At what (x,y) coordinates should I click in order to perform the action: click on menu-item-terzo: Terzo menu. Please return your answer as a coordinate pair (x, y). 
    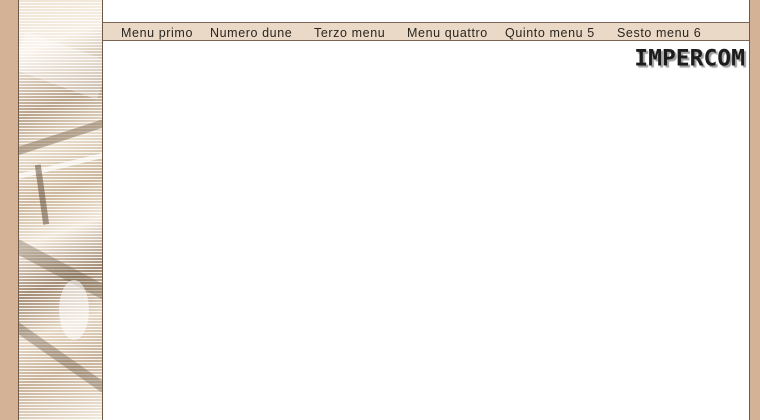
    Looking at the image, I should click on (349, 33).